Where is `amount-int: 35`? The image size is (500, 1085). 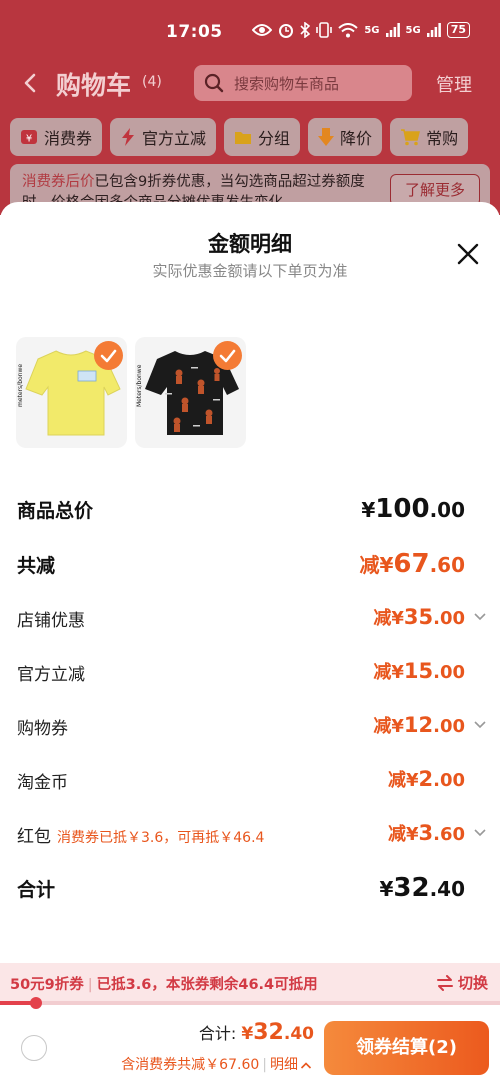 amount-int: 35 is located at coordinates (418, 617).